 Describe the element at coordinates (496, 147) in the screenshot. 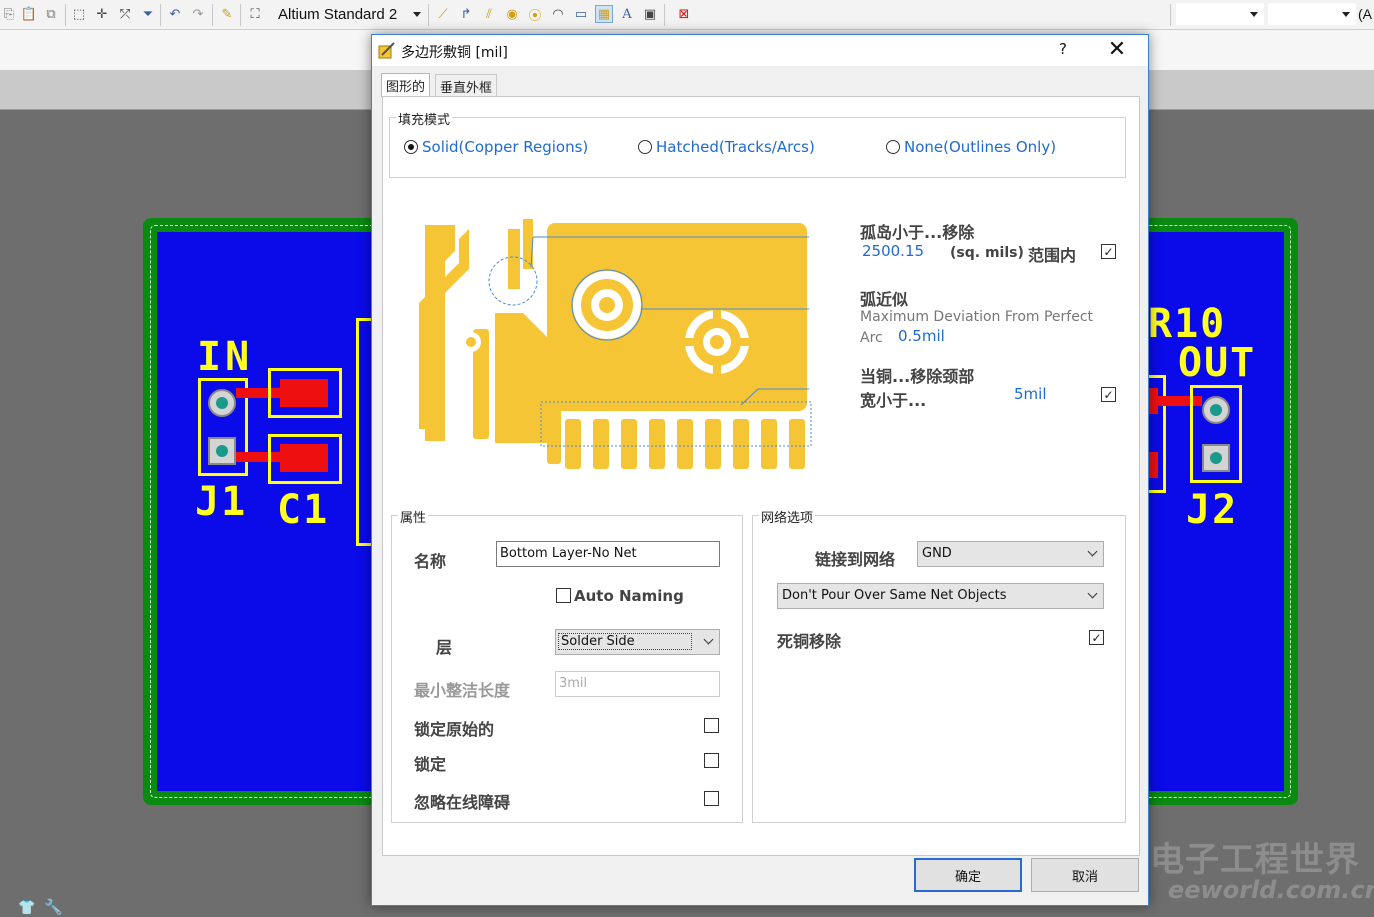

I see `radio-solid: Solid(Copper Regions)` at that location.